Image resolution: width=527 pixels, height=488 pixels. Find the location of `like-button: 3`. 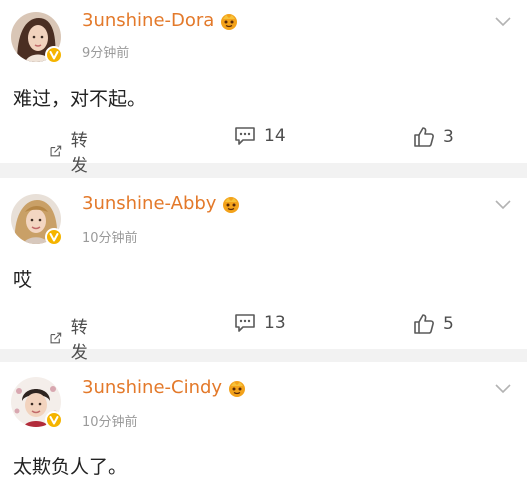

like-button: 3 is located at coordinates (433, 137).